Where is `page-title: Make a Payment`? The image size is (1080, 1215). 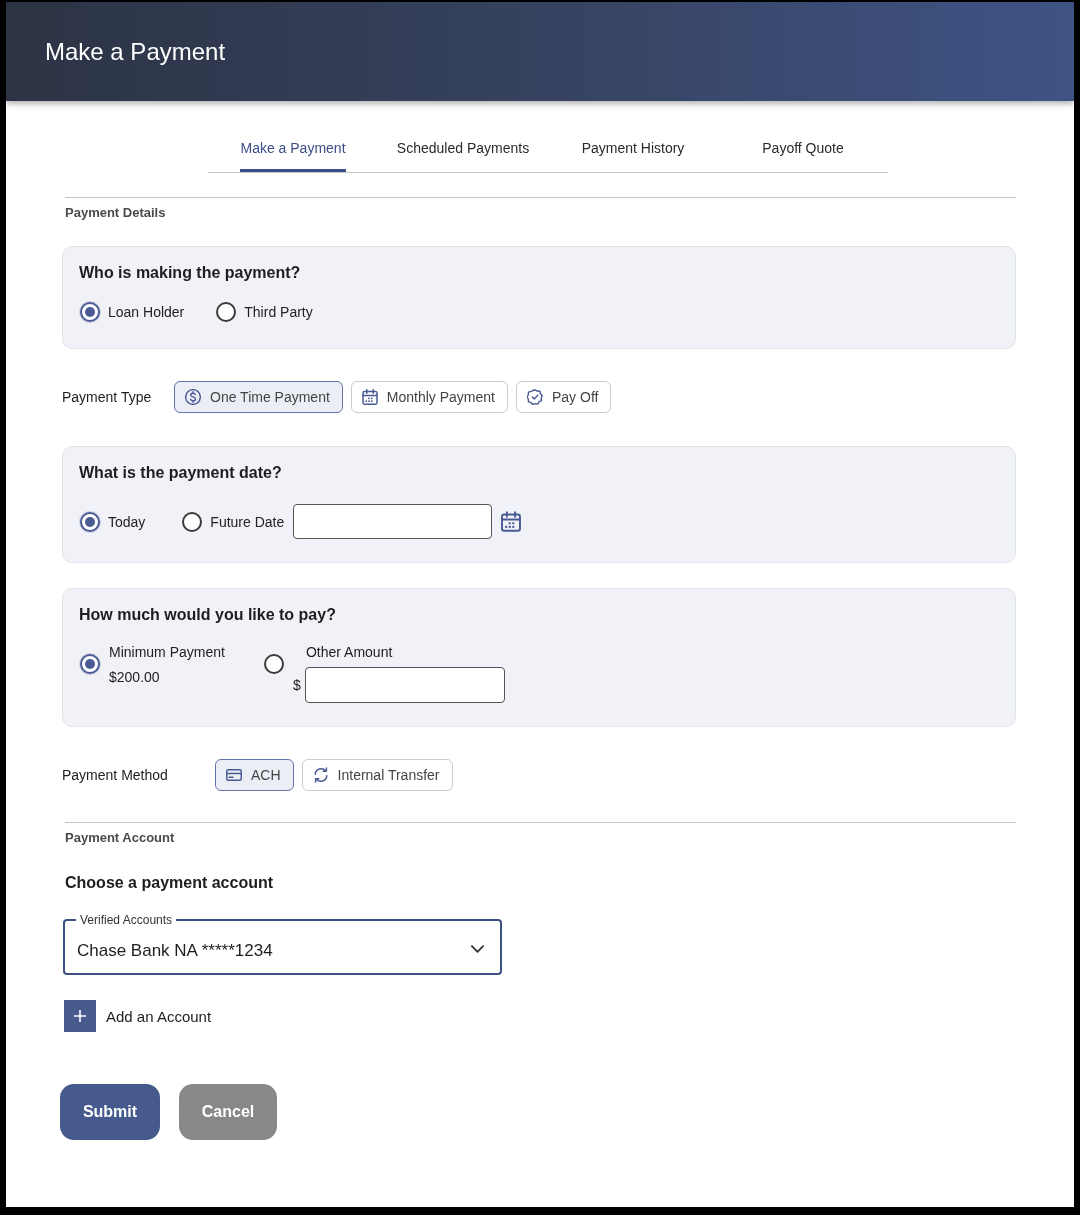
page-title: Make a Payment is located at coordinates (135, 51).